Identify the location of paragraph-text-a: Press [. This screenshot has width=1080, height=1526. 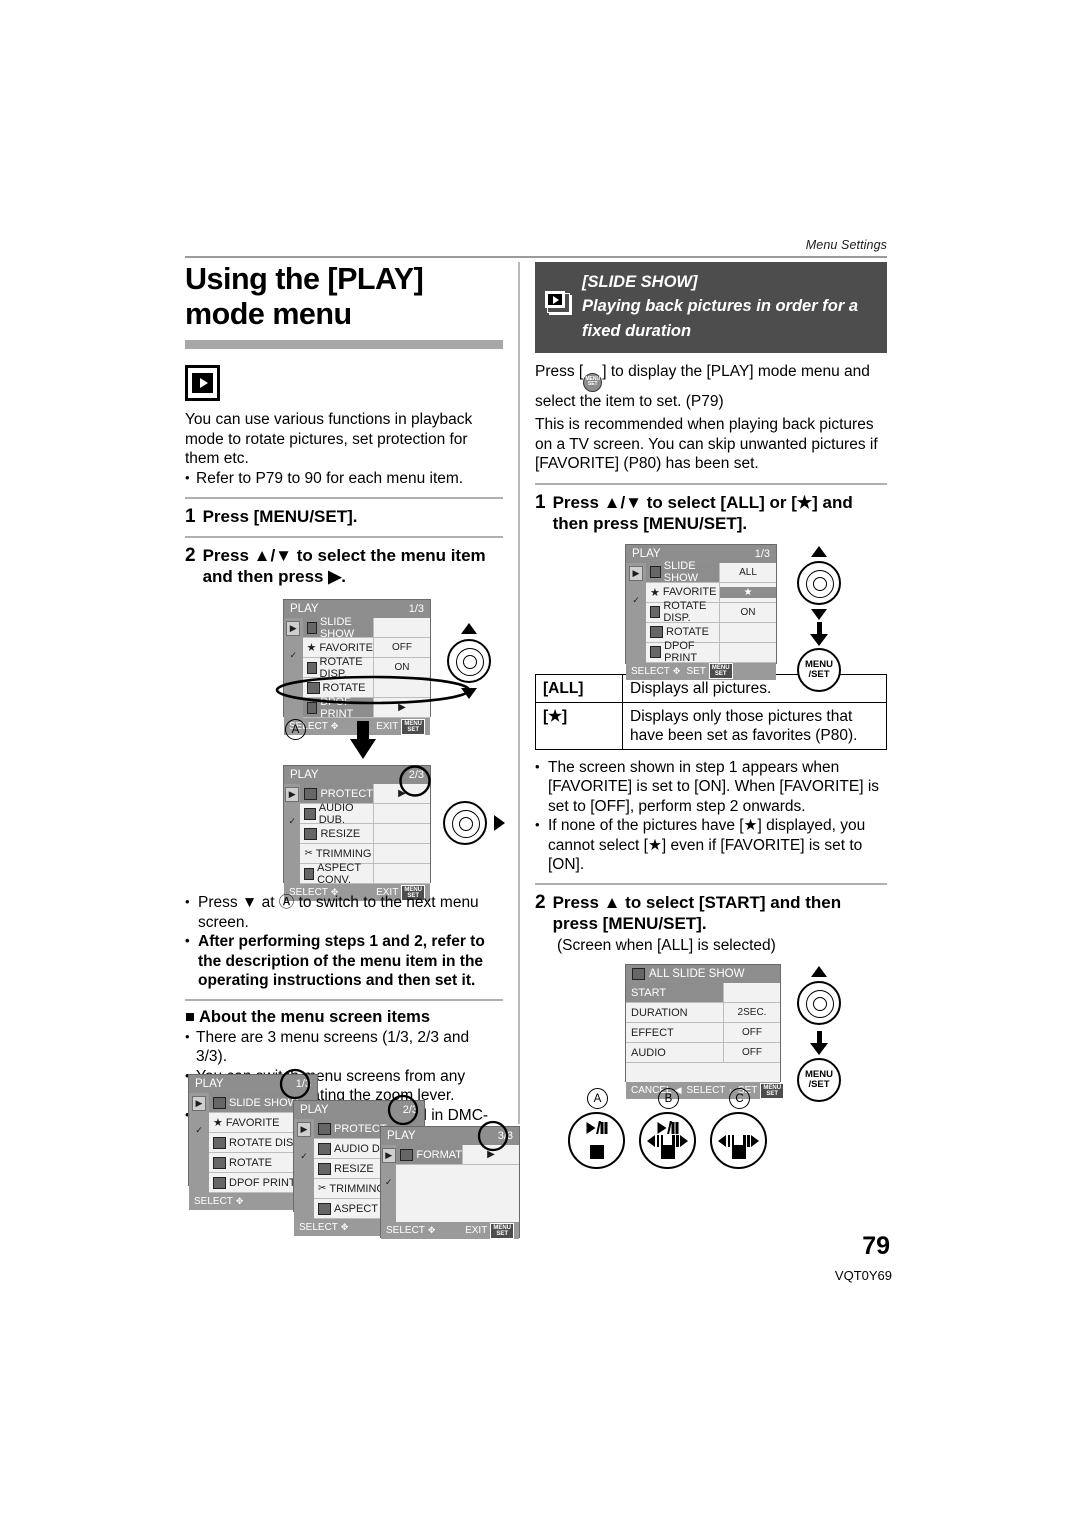
(559, 371).